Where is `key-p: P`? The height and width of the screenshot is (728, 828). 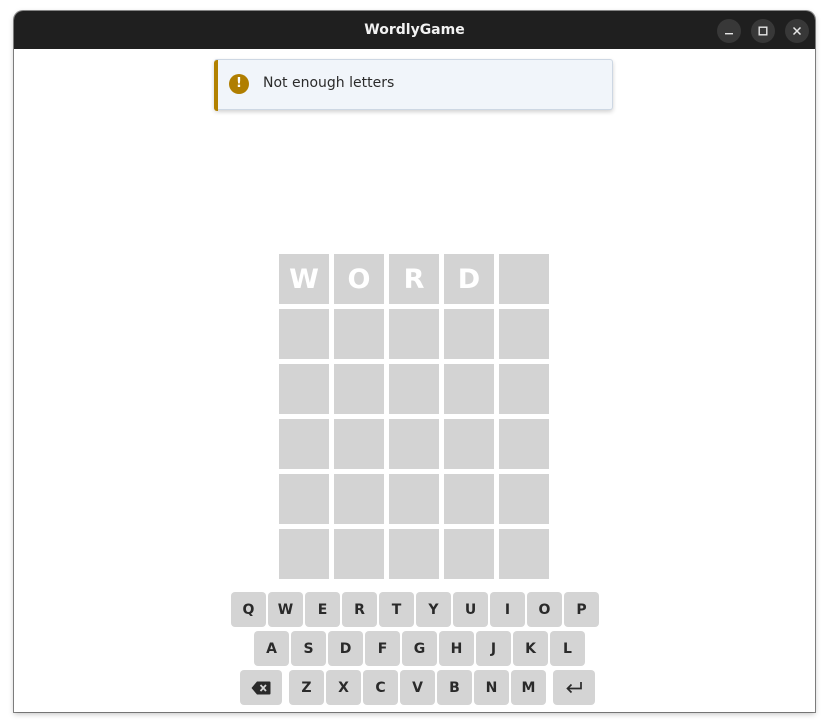
key-p: P is located at coordinates (581, 609).